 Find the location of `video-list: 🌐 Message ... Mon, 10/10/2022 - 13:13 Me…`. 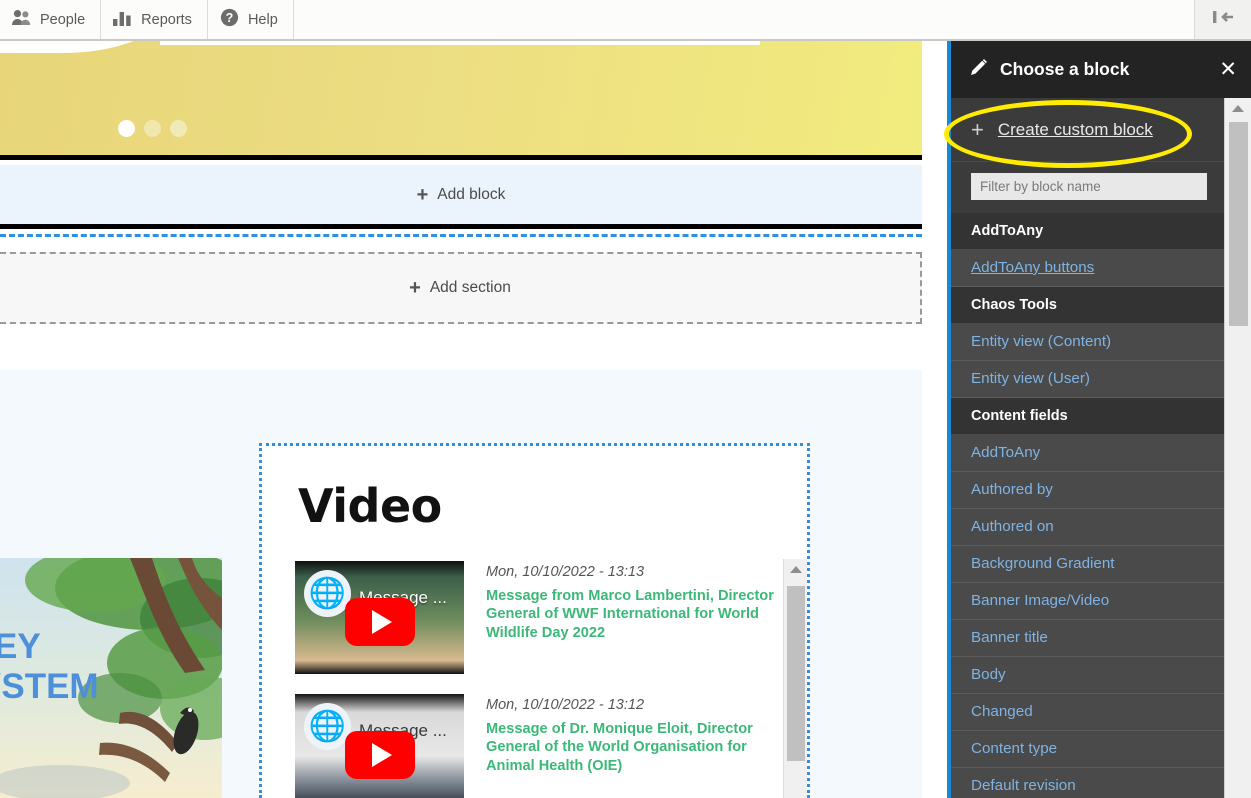

video-list: 🌐 Message ... Mon, 10/10/2022 - 13:13 Me… is located at coordinates (537, 679).